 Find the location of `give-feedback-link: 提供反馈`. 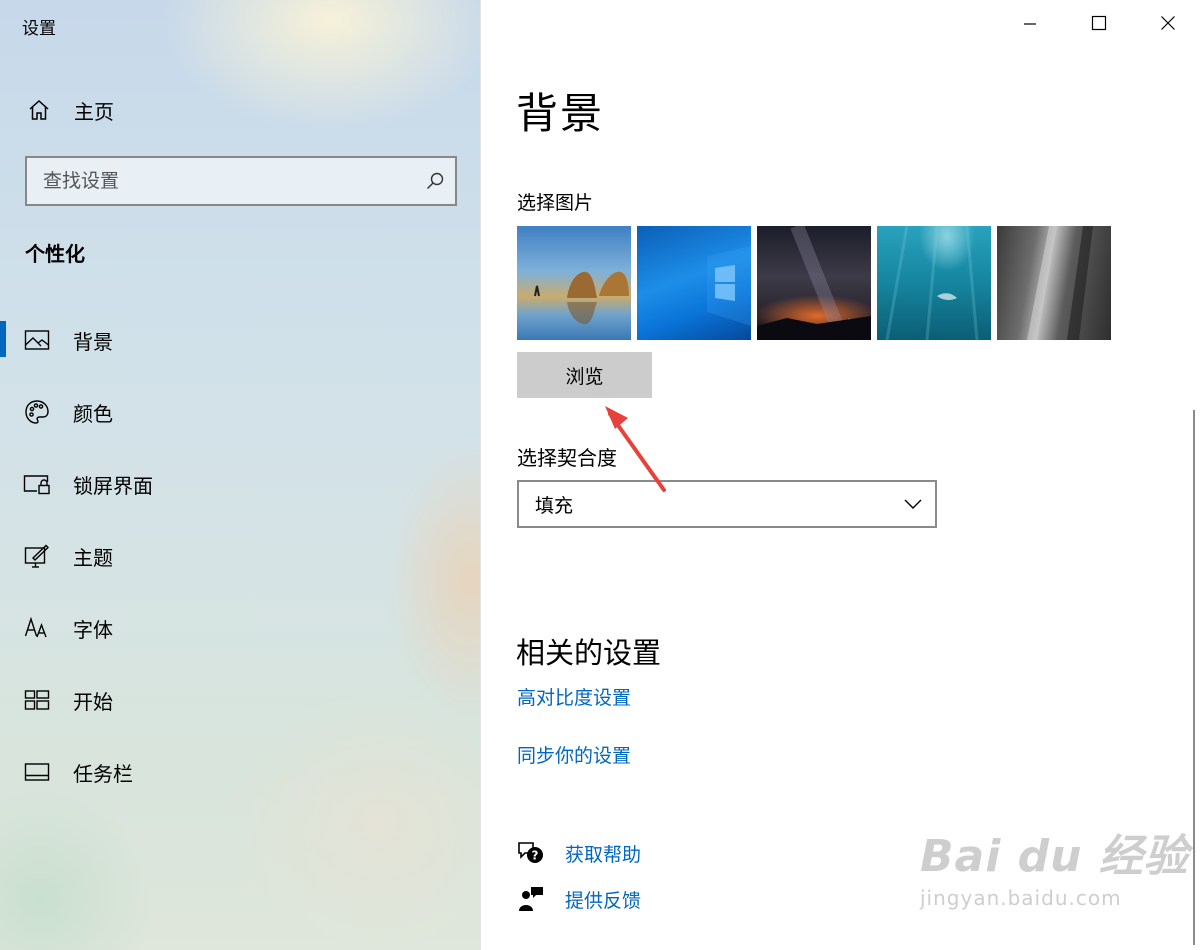

give-feedback-link: 提供反馈 is located at coordinates (579, 899).